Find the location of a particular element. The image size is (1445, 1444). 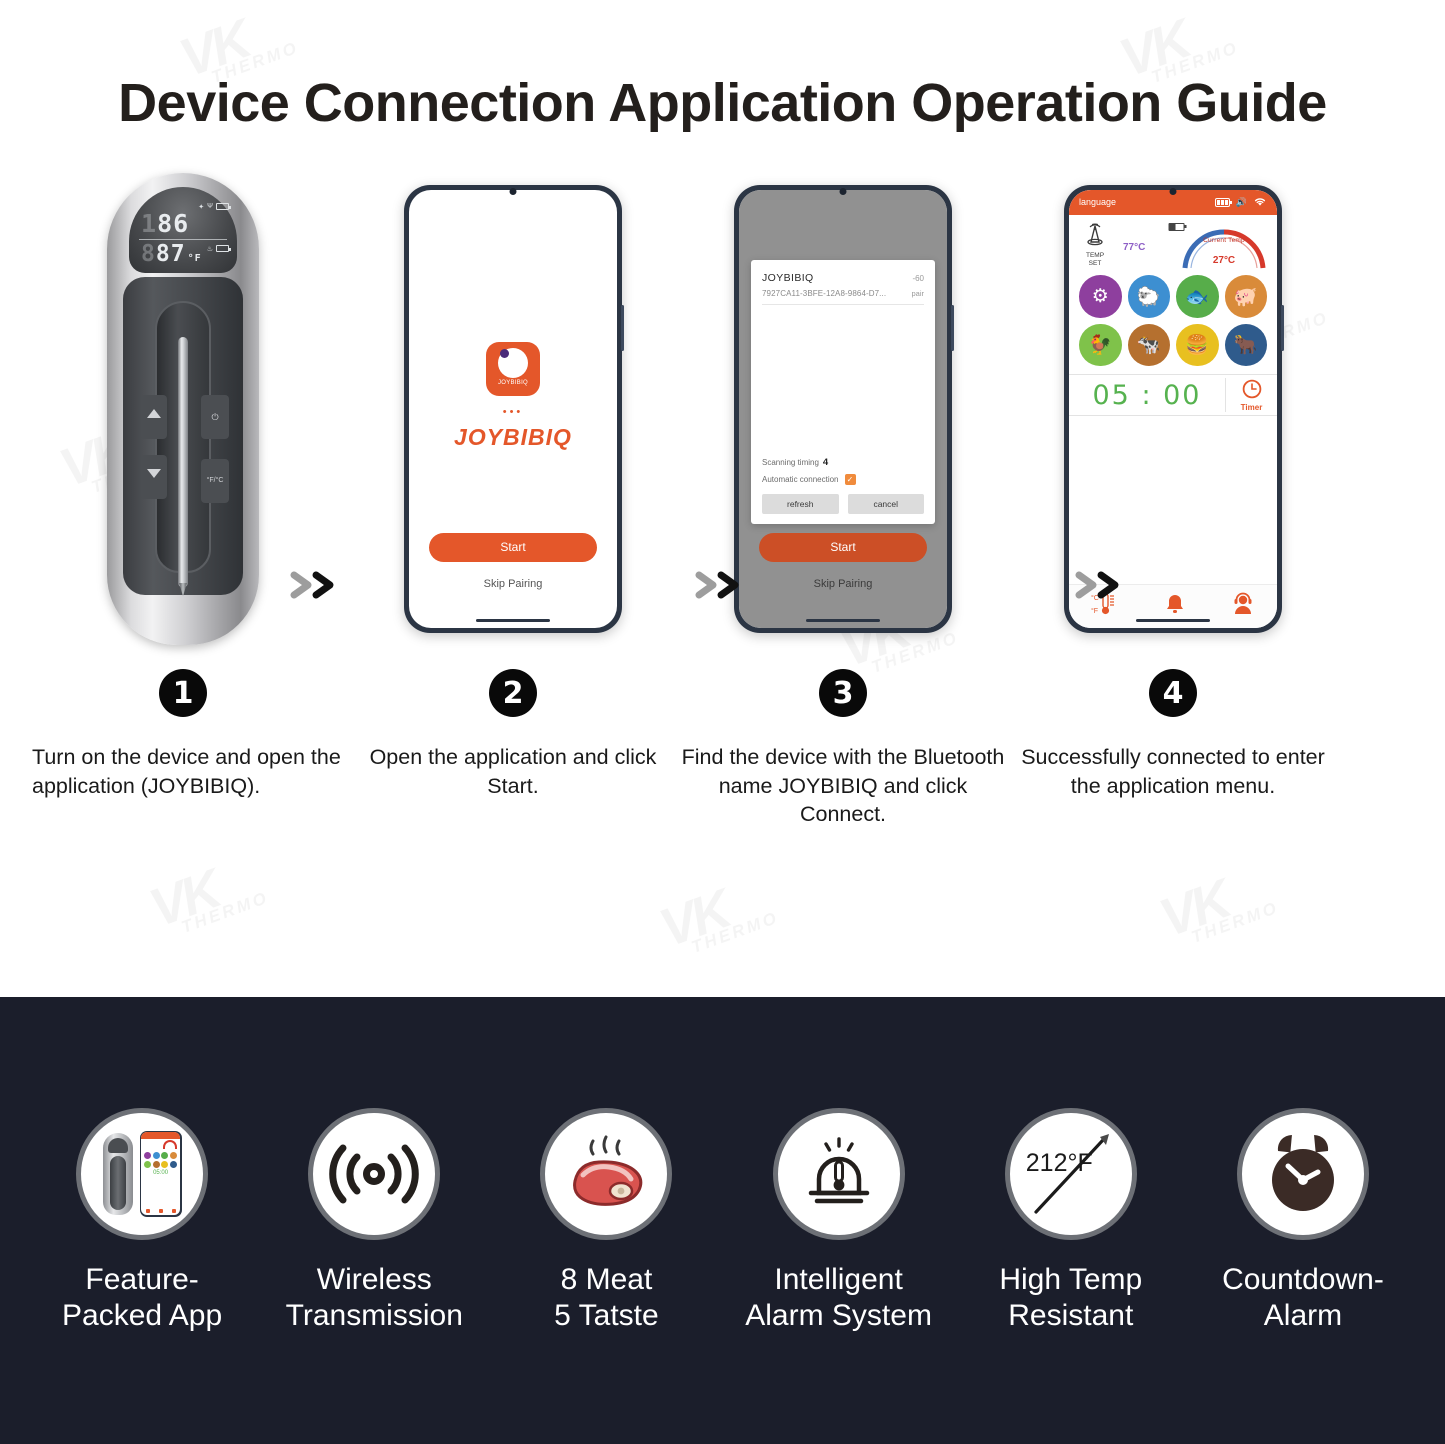

mini-device is located at coordinates (117, 1173).